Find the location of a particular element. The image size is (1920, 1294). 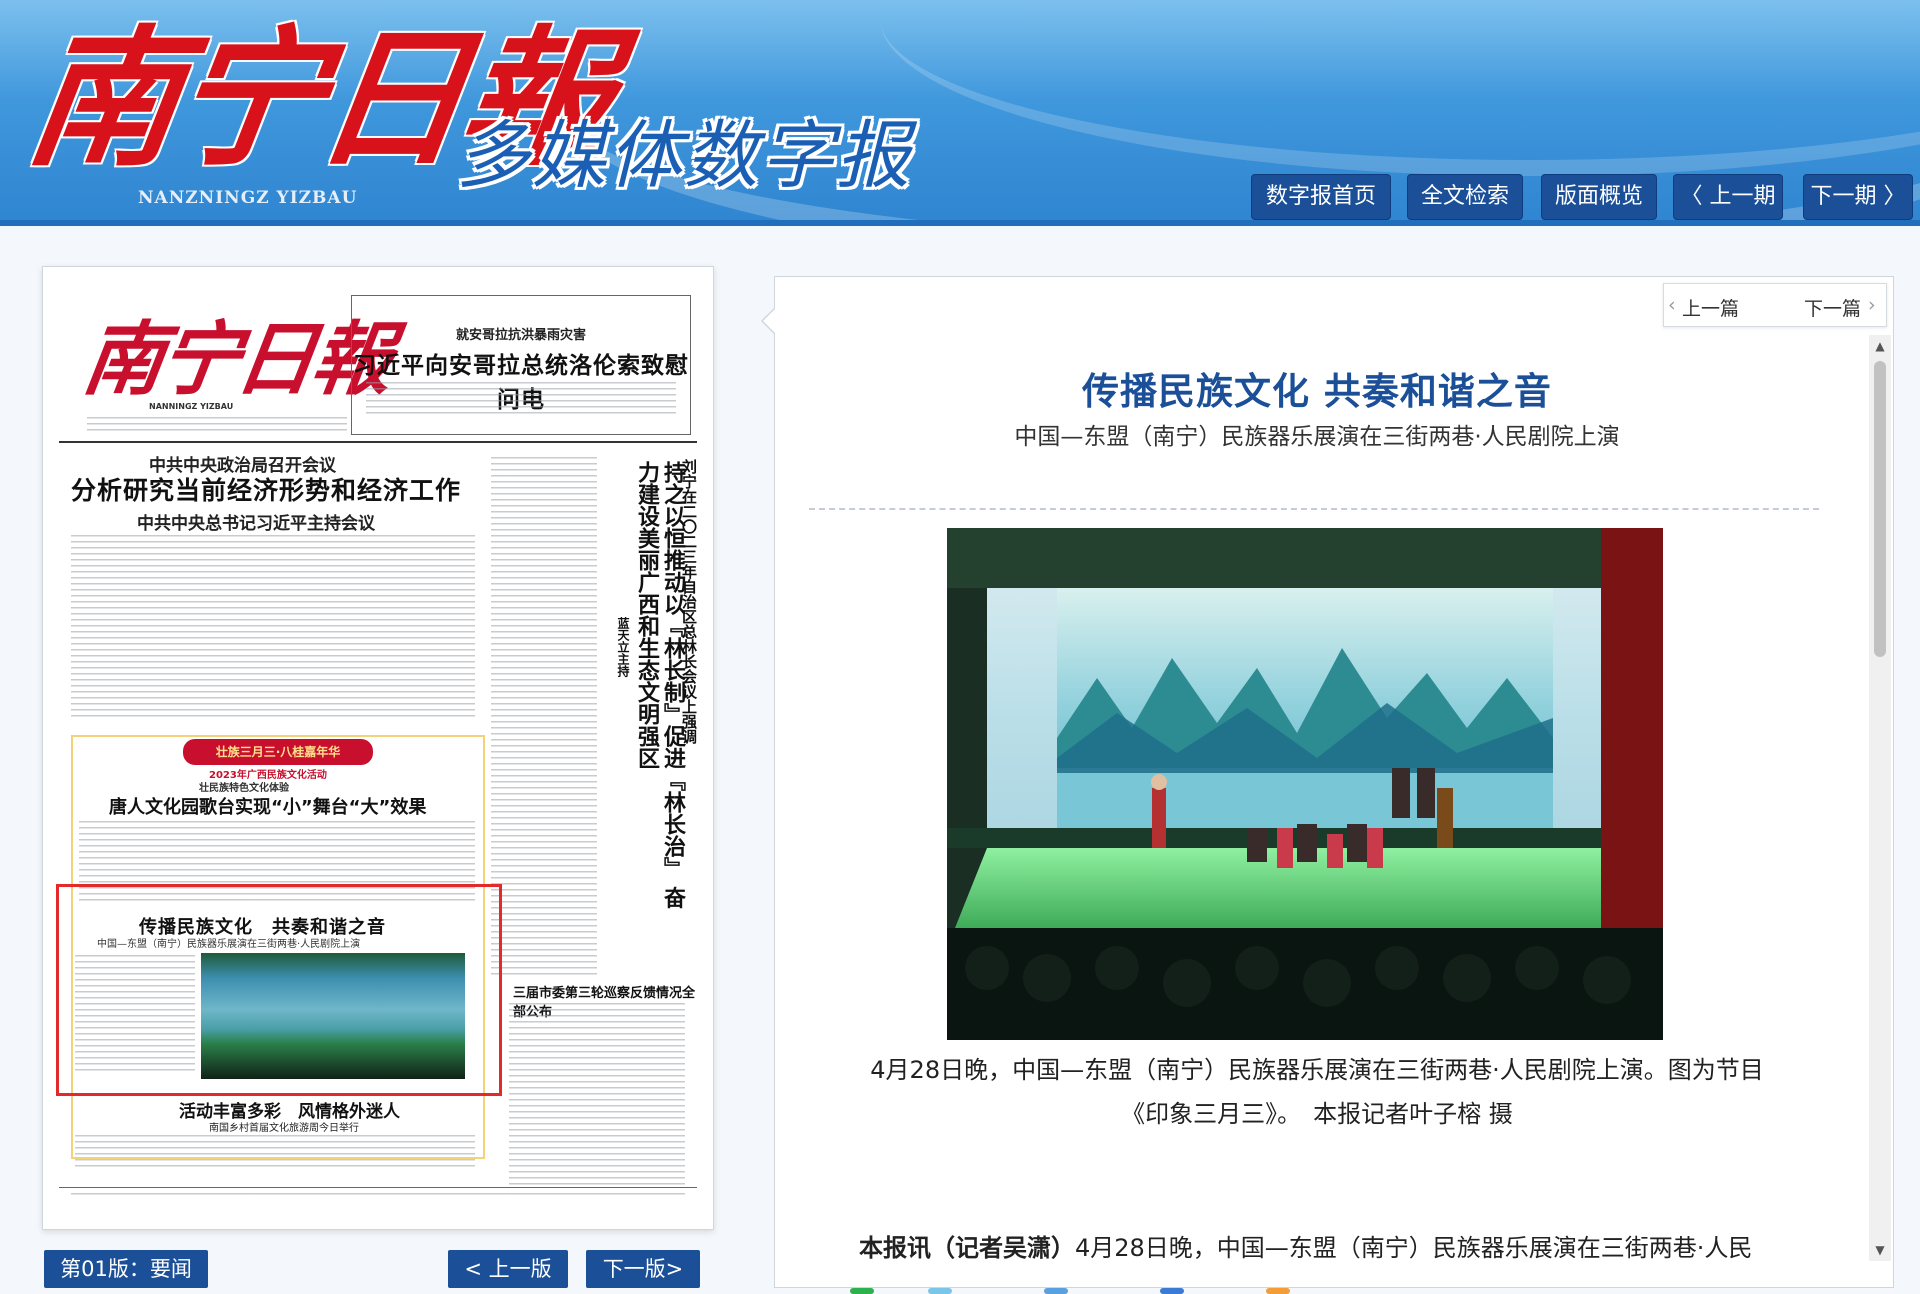

footer-text is located at coordinates (378, 1196).